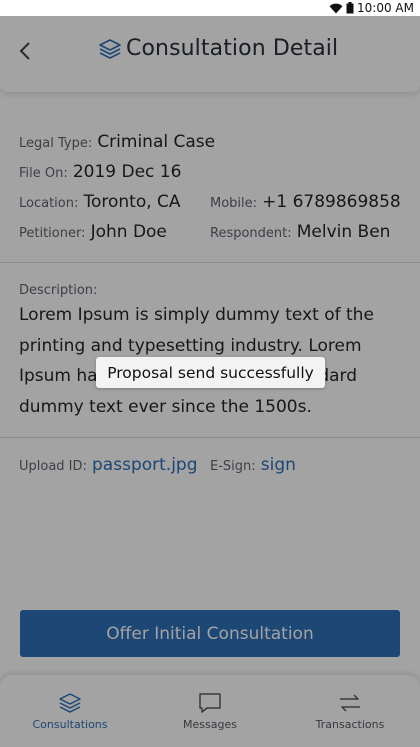 This screenshot has width=420, height=747. What do you see at coordinates (385, 8) in the screenshot?
I see `status-time: 10:00 AM` at bounding box center [385, 8].